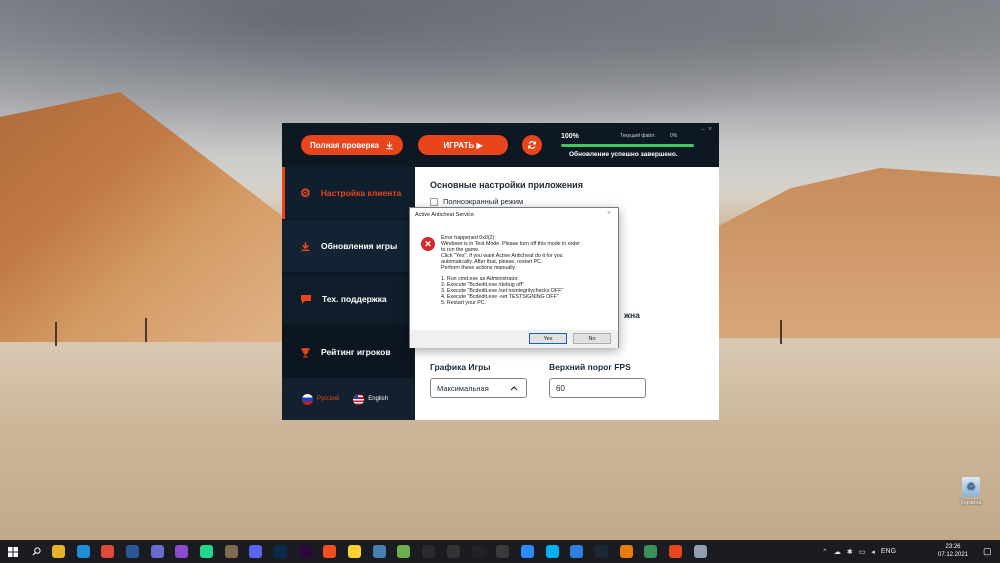 This screenshot has height=563, width=1000. Describe the element at coordinates (476, 201) in the screenshot. I see `fullscreen-option: Полноэкранный режим` at that location.